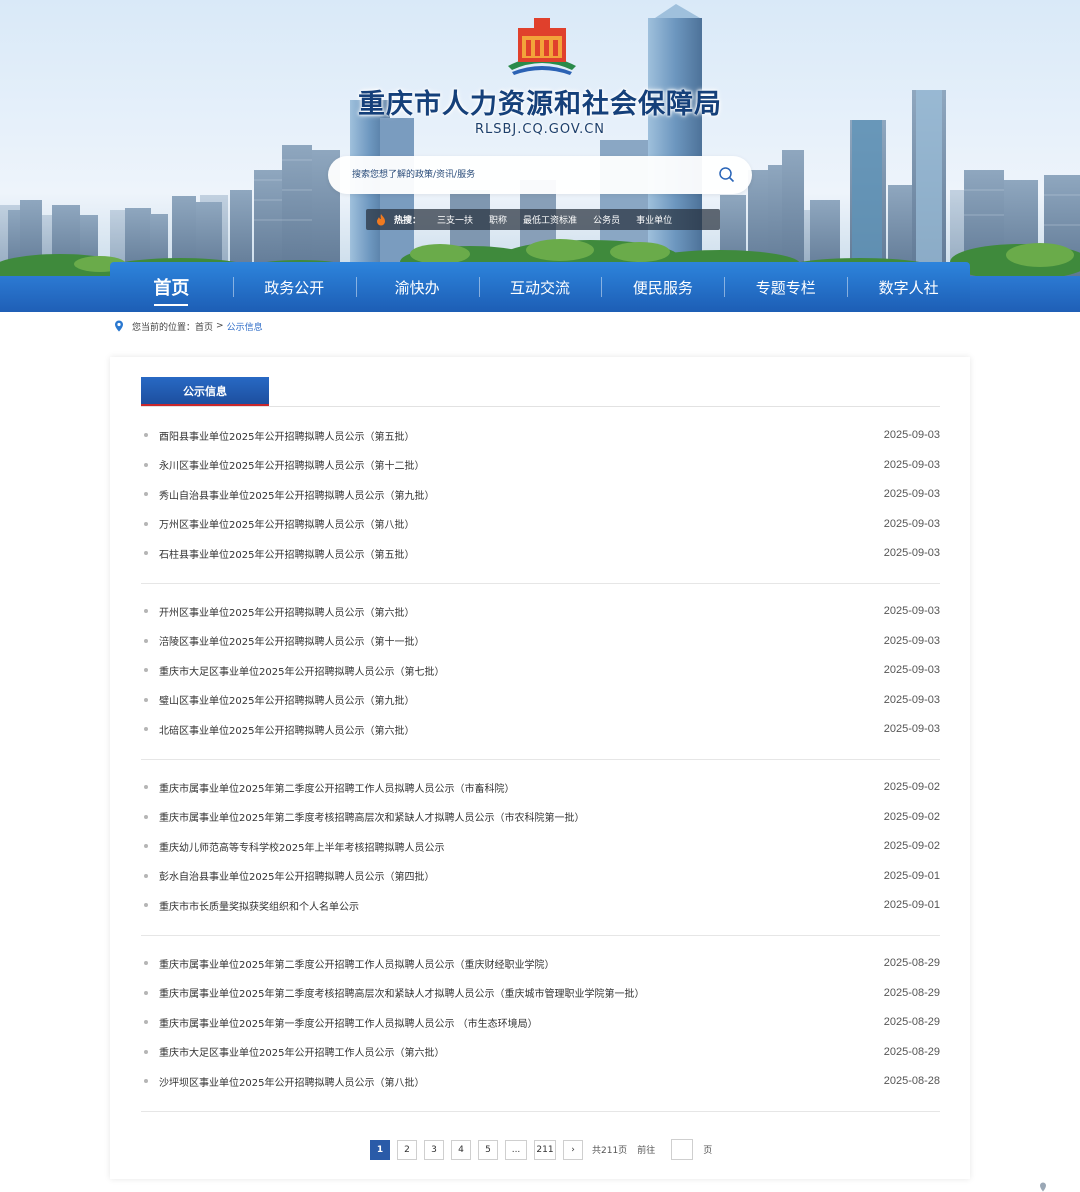  What do you see at coordinates (540, 435) in the screenshot?
I see `notice-row: 酉阳县事业单位2025年公开招聘拟聘人员公示（第五批） 2025-09-03` at bounding box center [540, 435].